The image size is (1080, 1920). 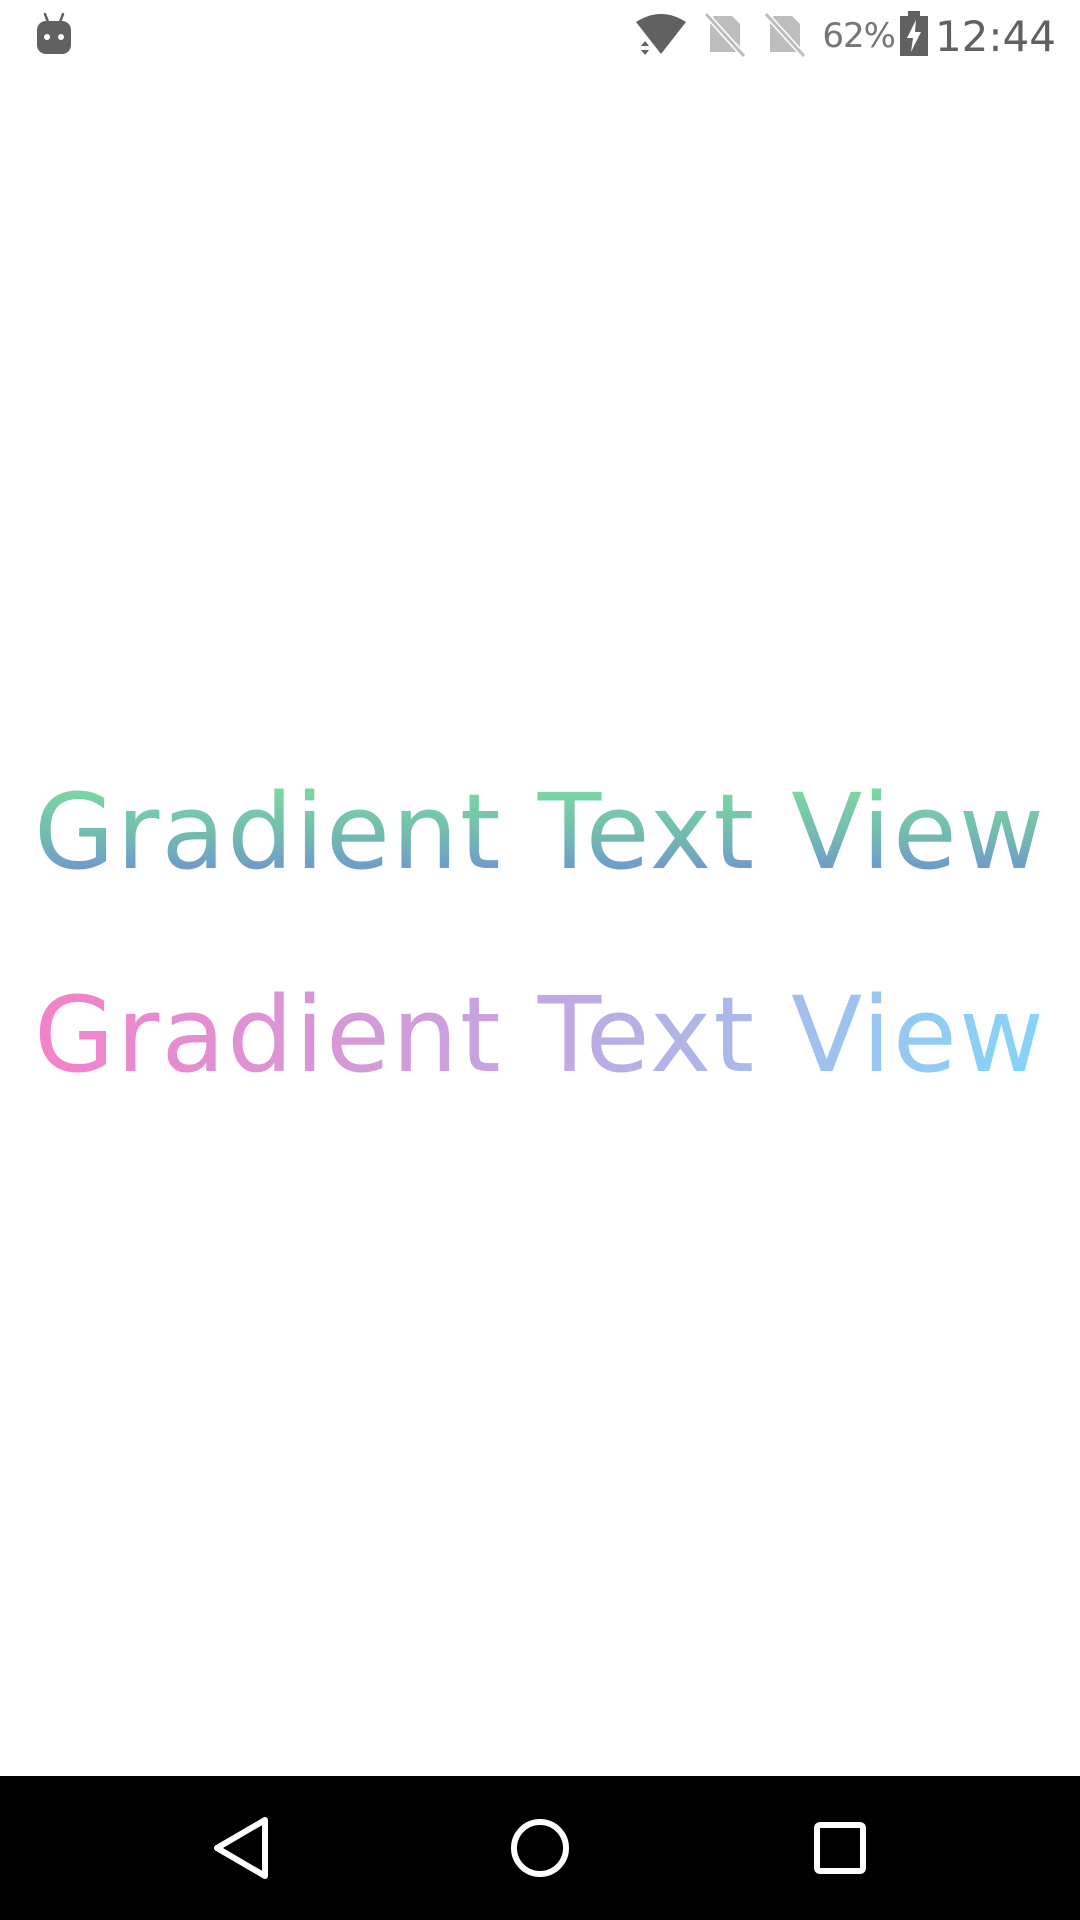 I want to click on clock: 12:44, so click(x=995, y=36).